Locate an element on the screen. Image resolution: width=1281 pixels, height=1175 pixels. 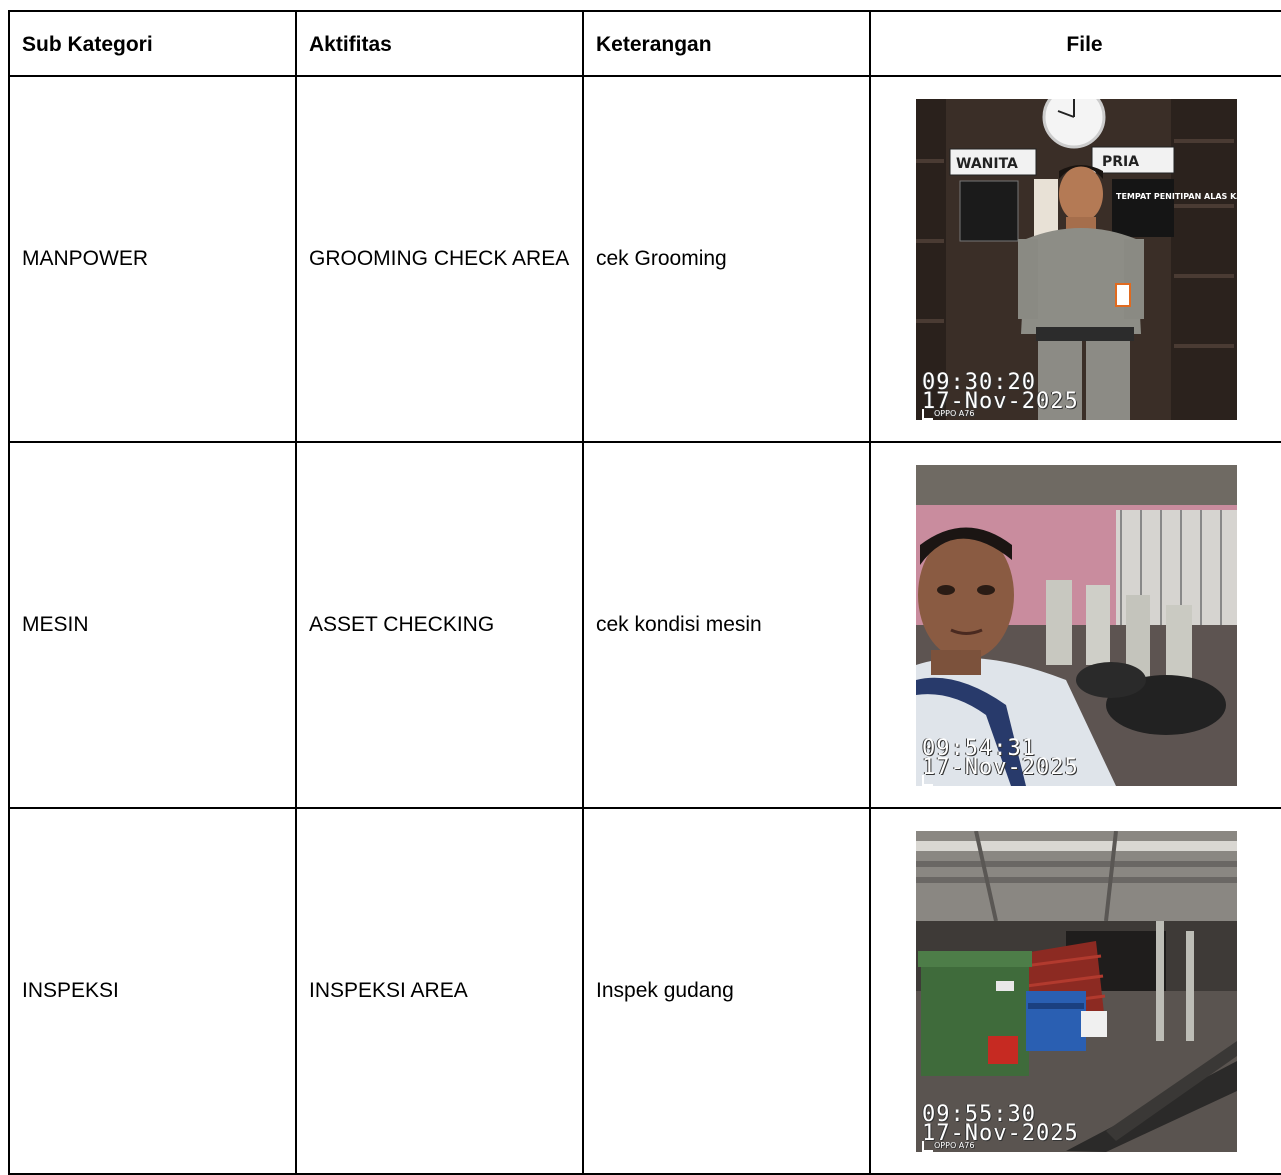
photo-timestamp: 09:55:30 17-Nov-2025 OPPO A76 is located at coordinates (1000, 1127).